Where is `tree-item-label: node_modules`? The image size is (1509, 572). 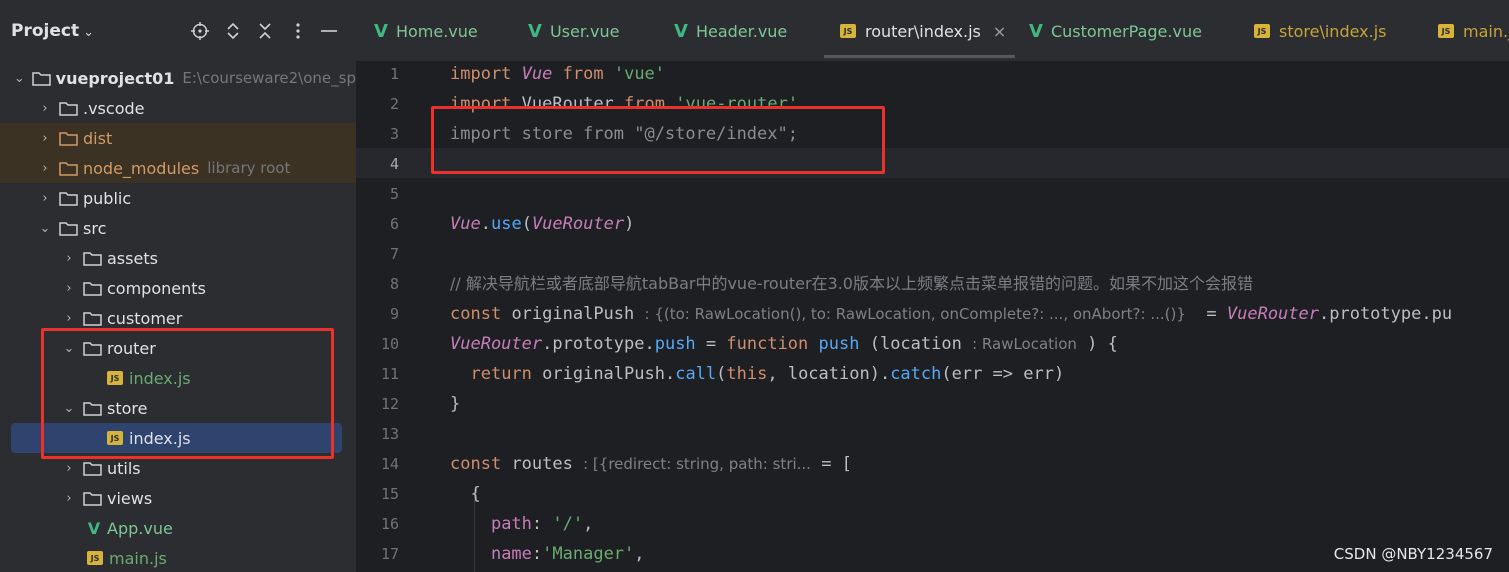
tree-item-label: node_modules is located at coordinates (141, 168).